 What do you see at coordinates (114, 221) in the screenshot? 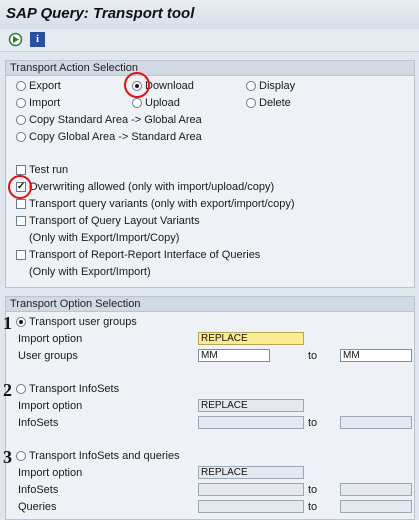
I see `check-layout-variants-label: Transport of Query Layout Variants` at bounding box center [114, 221].